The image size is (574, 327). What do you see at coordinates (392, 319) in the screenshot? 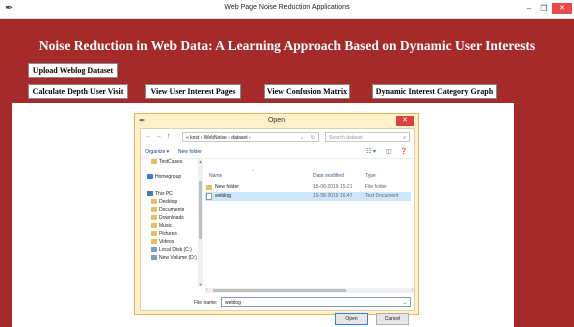
I see `cancel-button: Cancel` at bounding box center [392, 319].